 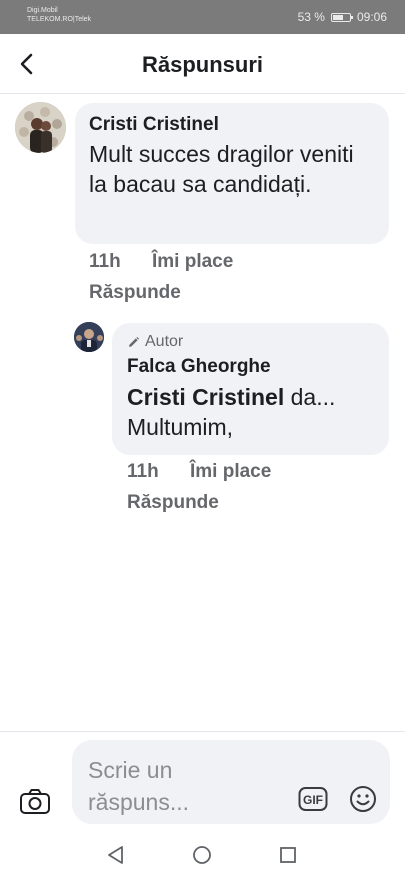 I want to click on reply-like-button: Îmi place, so click(x=230, y=472).